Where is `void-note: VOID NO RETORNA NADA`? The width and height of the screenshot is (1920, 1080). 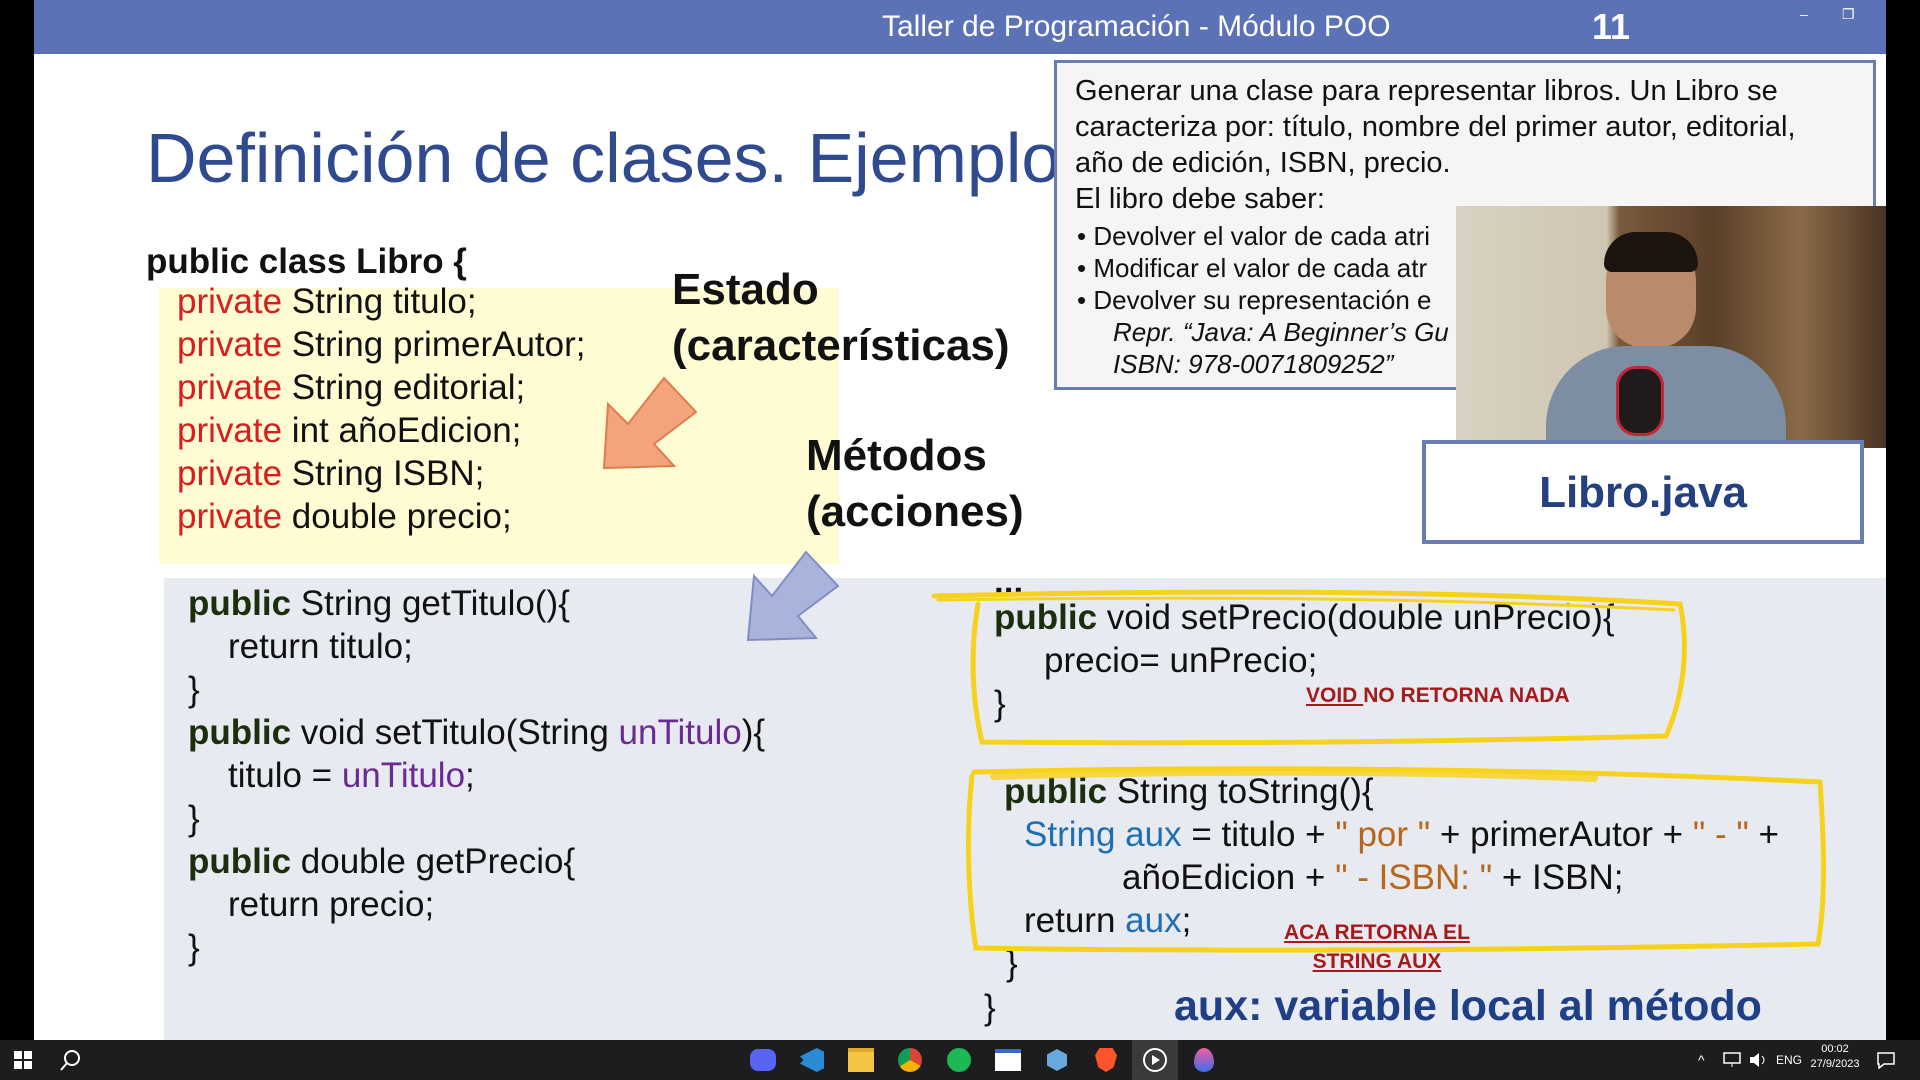 void-note: VOID NO RETORNA NADA is located at coordinates (1438, 695).